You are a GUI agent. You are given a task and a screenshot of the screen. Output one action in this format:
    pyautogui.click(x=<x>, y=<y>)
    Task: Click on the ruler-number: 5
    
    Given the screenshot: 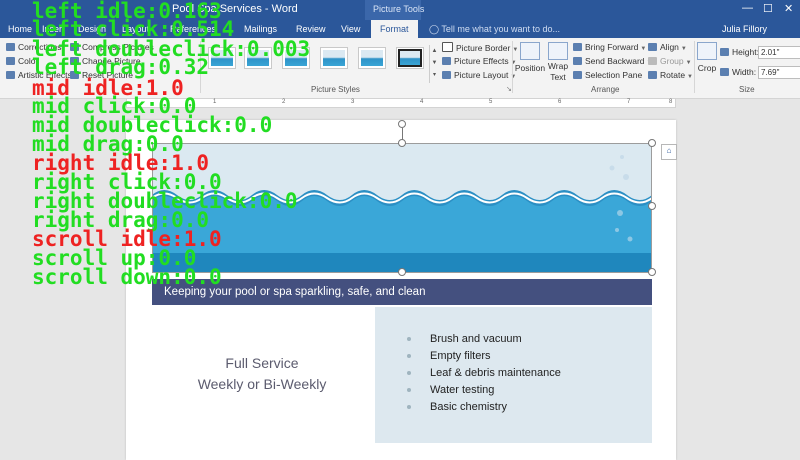 What is the action you would take?
    pyautogui.click(x=491, y=102)
    